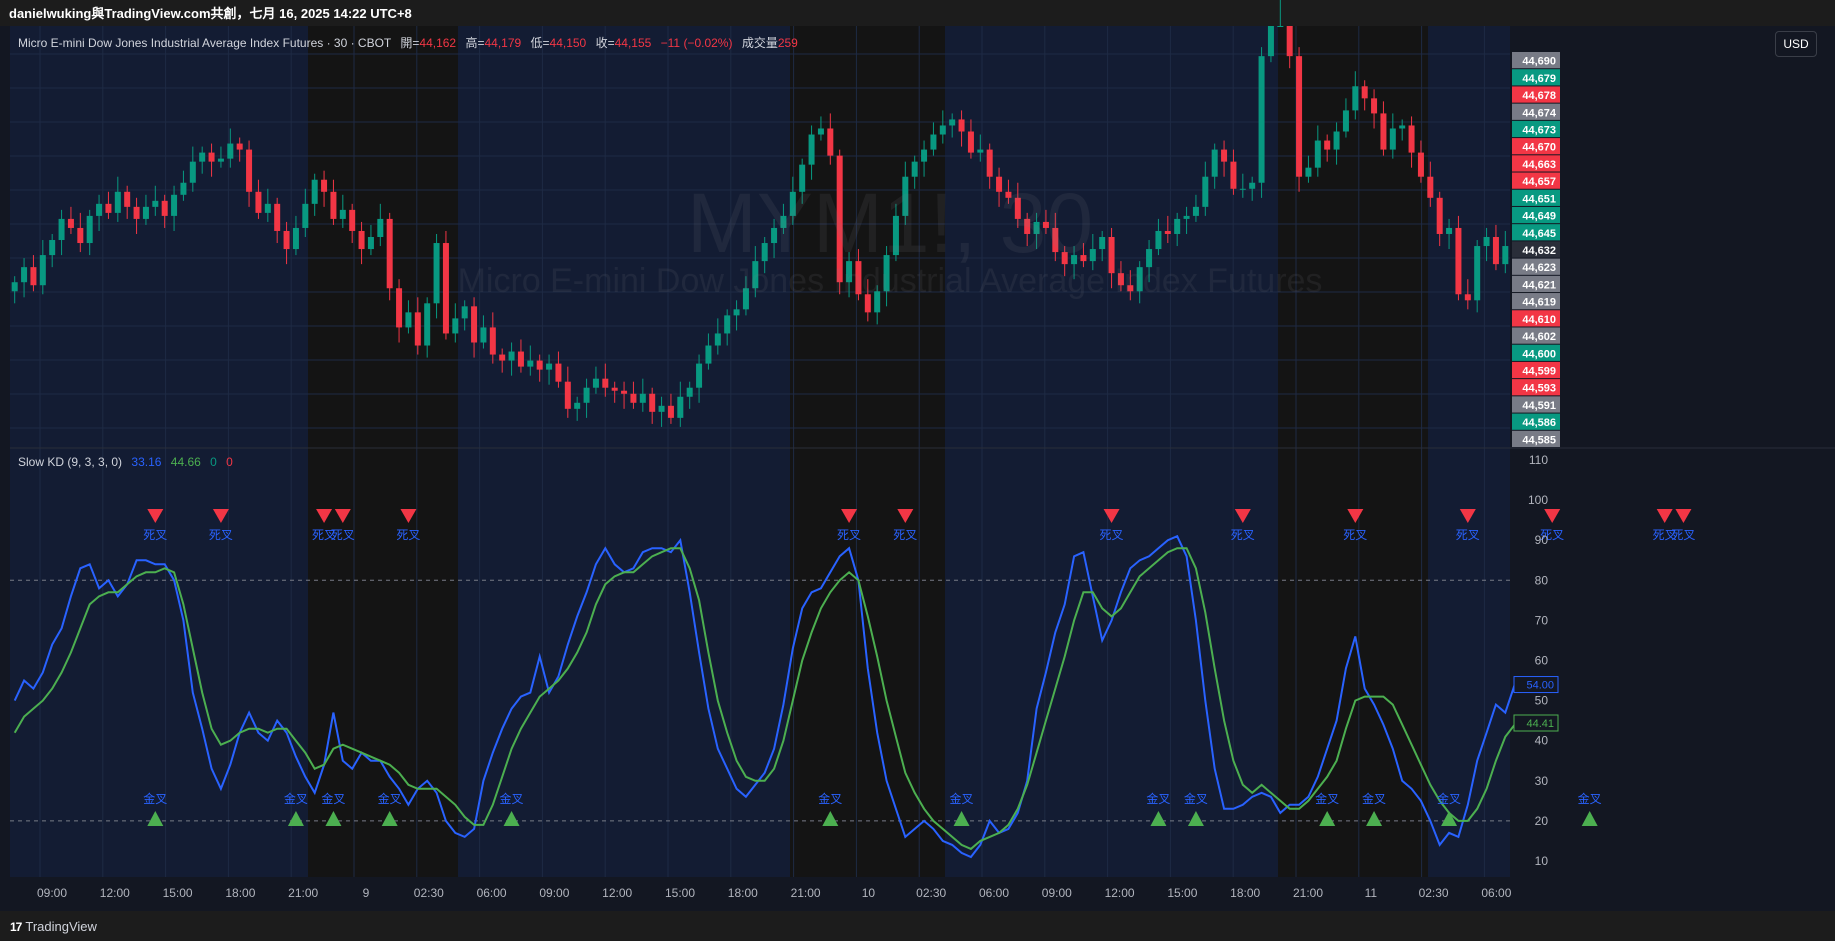 Image resolution: width=1835 pixels, height=941 pixels. I want to click on time-axis-label: 11, so click(1371, 893).